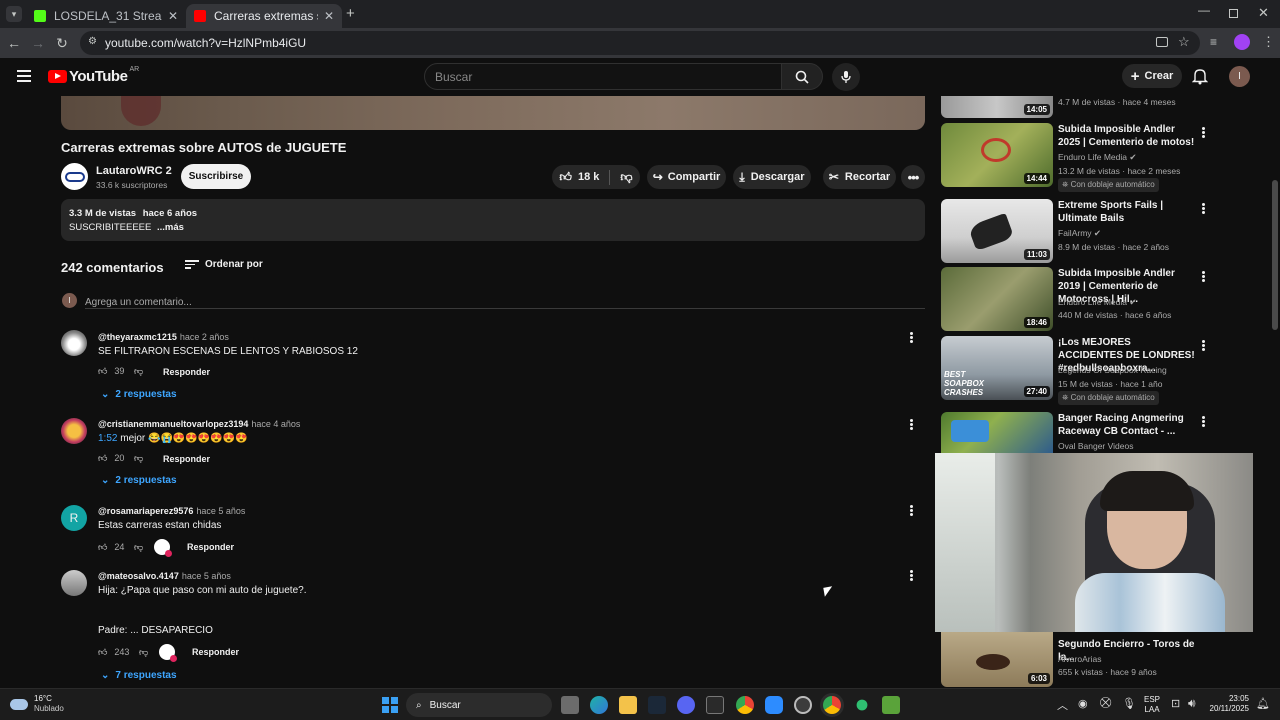 The width and height of the screenshot is (1280, 720). I want to click on chrome-icon, so click(745, 705).